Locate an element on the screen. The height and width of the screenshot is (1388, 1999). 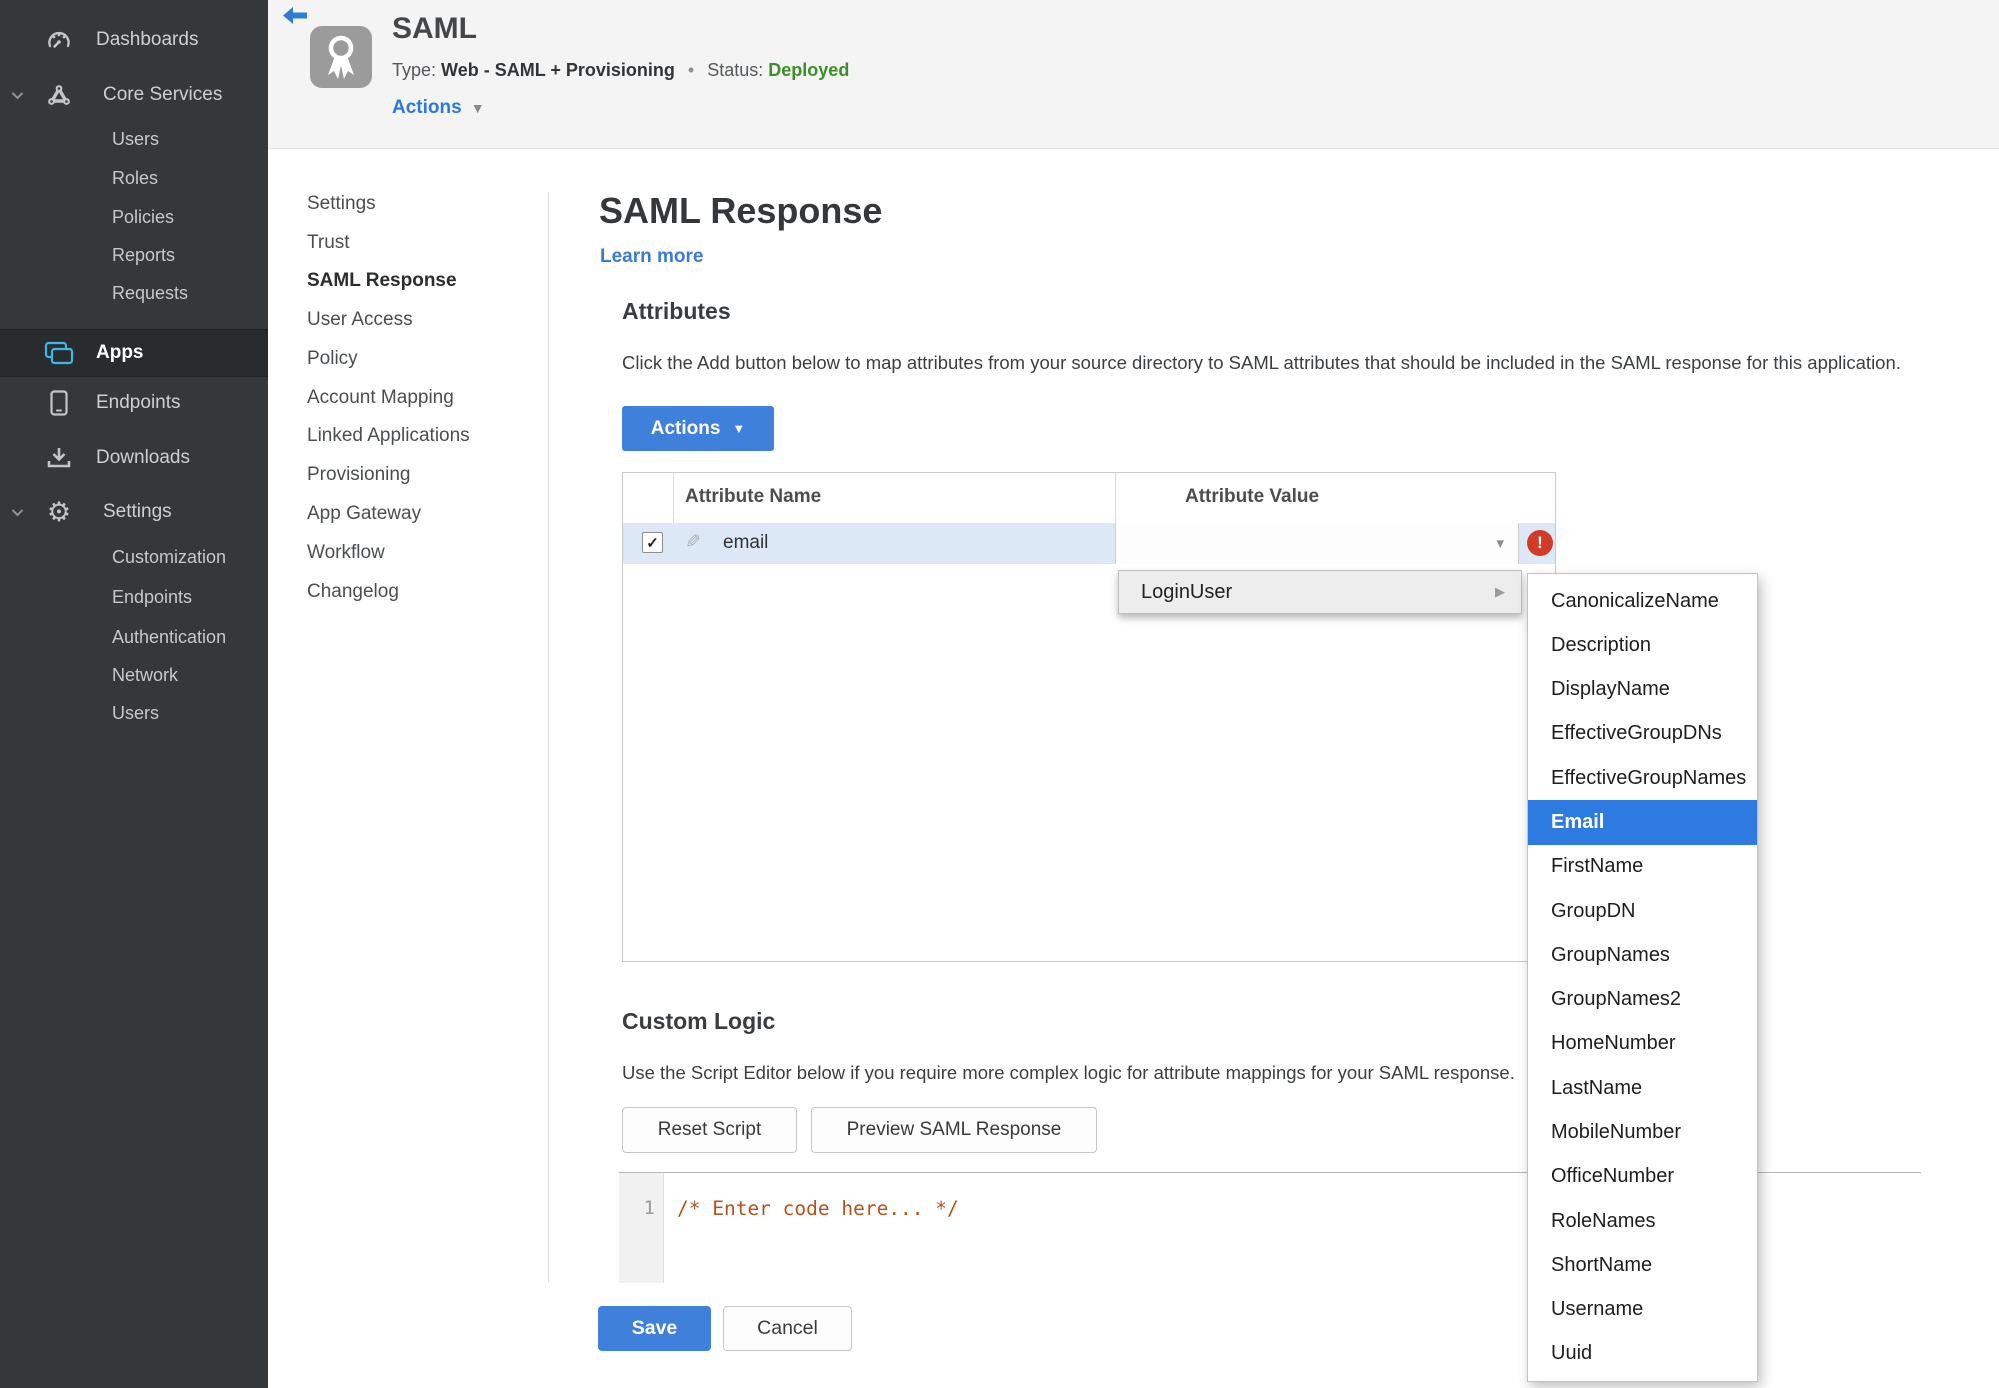
menu-option-officenumber: OfficeNumber is located at coordinates (1642, 1177).